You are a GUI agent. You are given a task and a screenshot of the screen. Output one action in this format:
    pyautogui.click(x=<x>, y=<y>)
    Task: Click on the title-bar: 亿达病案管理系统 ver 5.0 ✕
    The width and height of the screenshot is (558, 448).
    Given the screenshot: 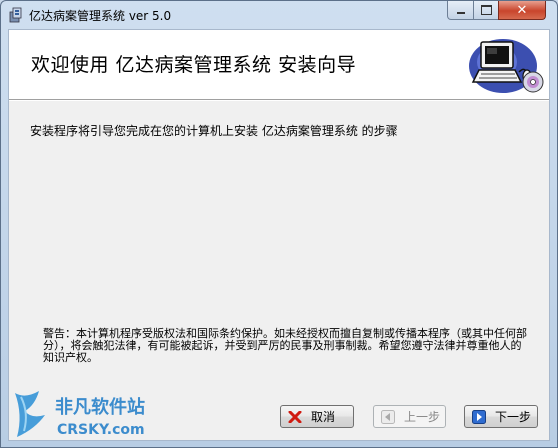 What is the action you would take?
    pyautogui.click(x=279, y=15)
    